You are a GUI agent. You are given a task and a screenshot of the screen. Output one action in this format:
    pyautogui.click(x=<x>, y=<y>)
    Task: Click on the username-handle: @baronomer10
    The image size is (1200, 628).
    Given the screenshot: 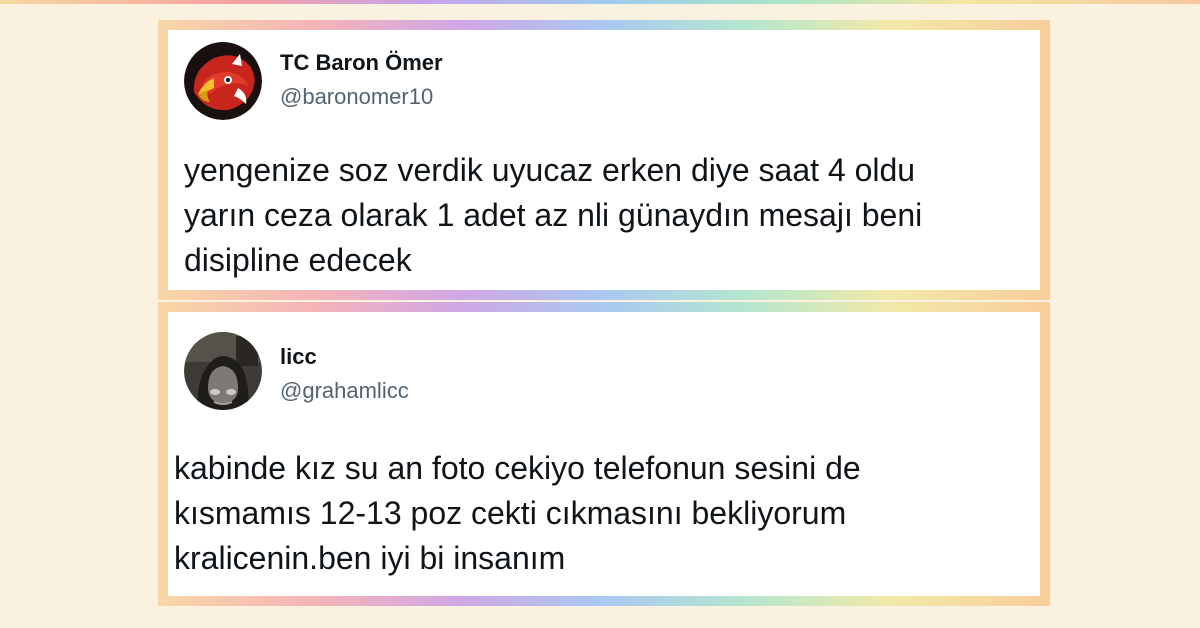 What is the action you would take?
    pyautogui.click(x=356, y=97)
    